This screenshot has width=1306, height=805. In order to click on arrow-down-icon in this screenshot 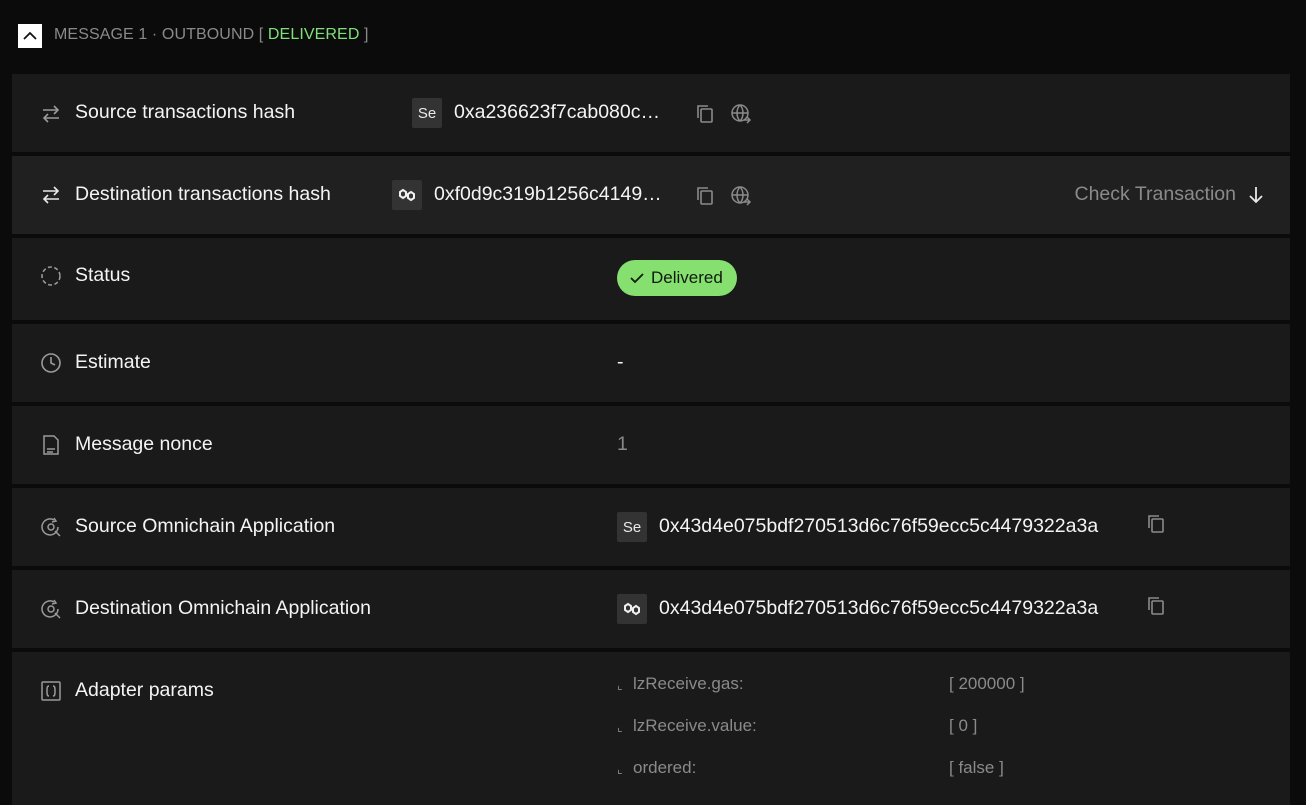, I will do `click(1256, 194)`.